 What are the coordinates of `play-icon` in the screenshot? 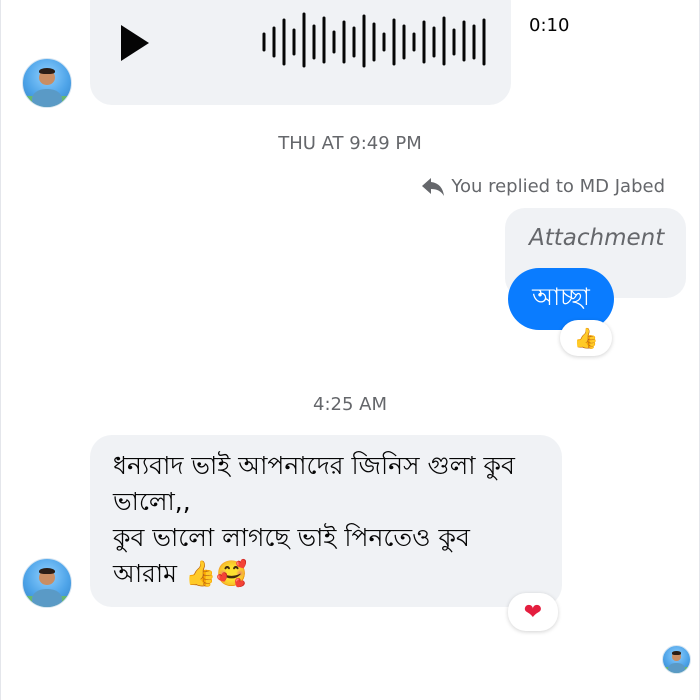 It's located at (135, 43).